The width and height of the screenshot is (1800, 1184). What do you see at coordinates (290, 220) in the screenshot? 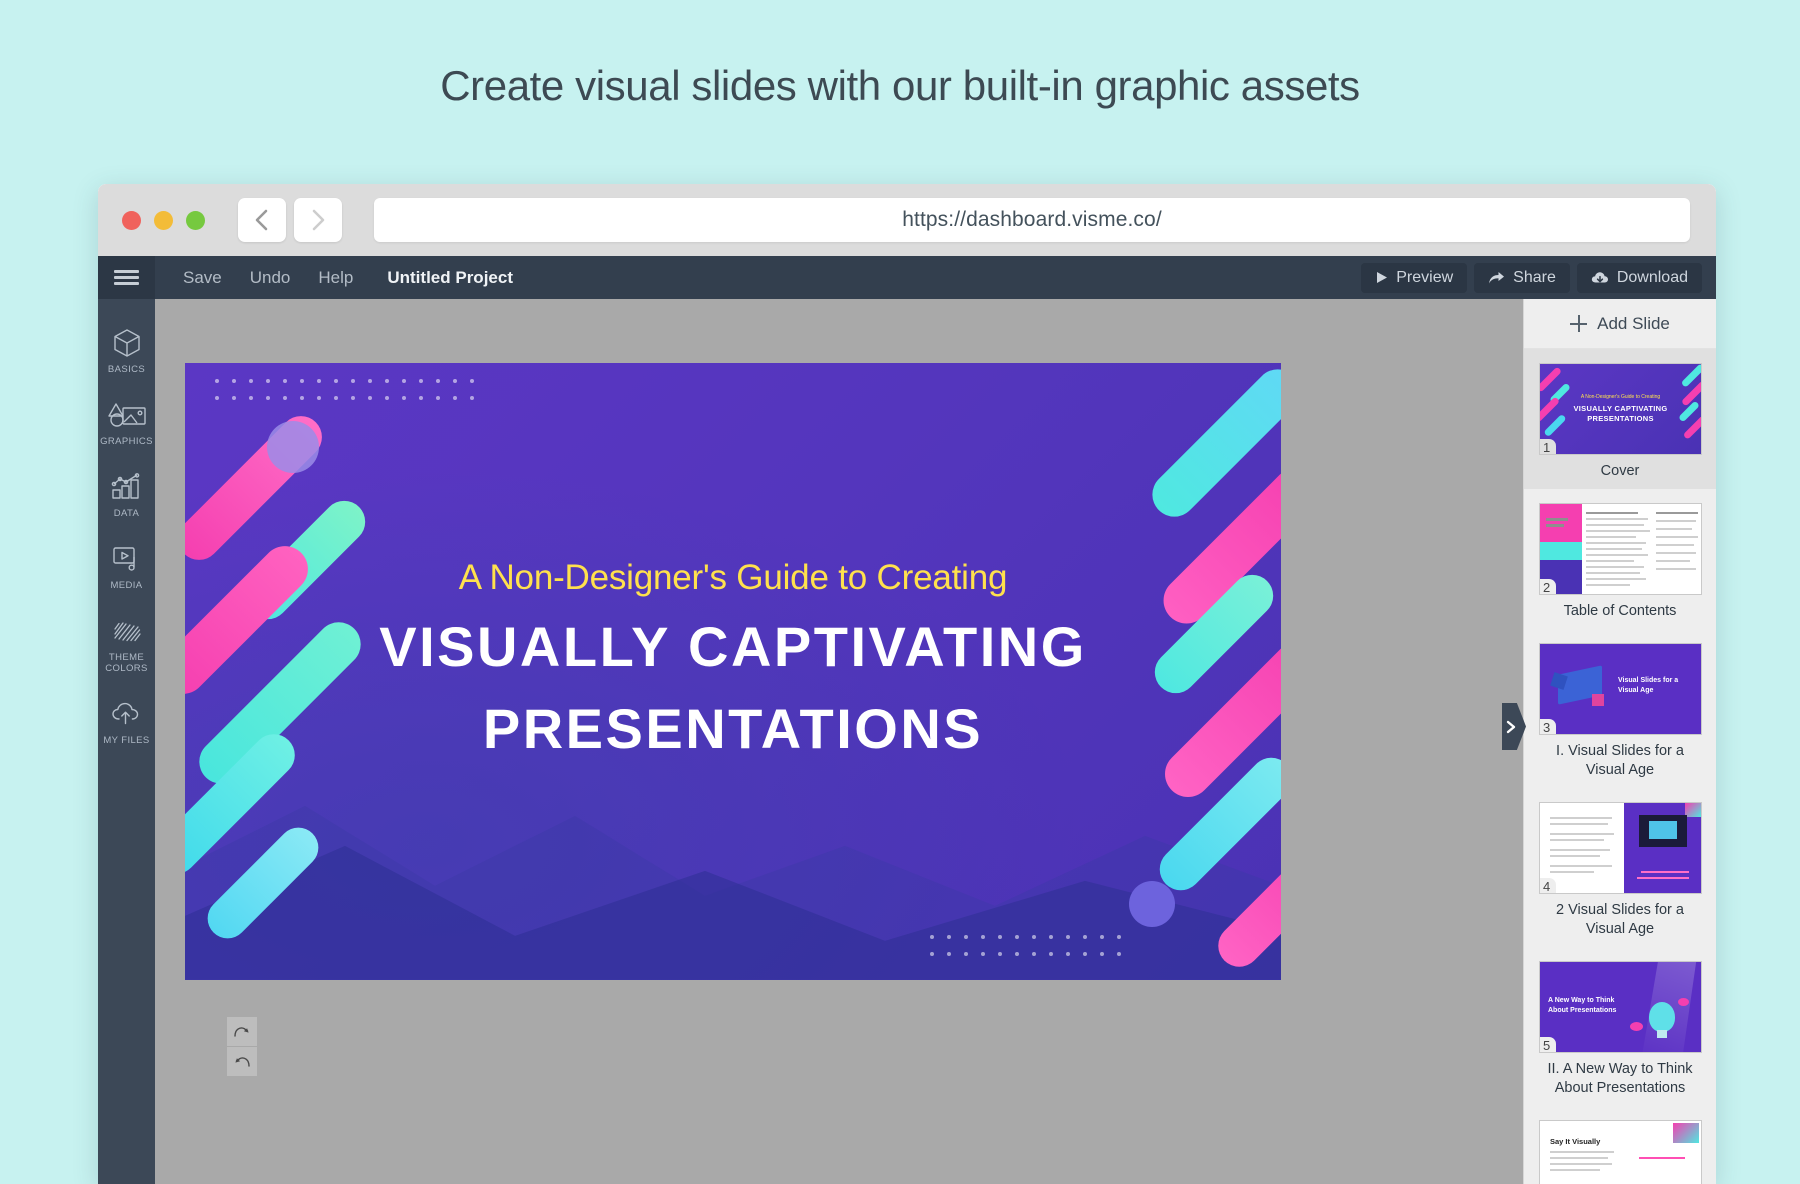
I see `browser-nav-buttons` at bounding box center [290, 220].